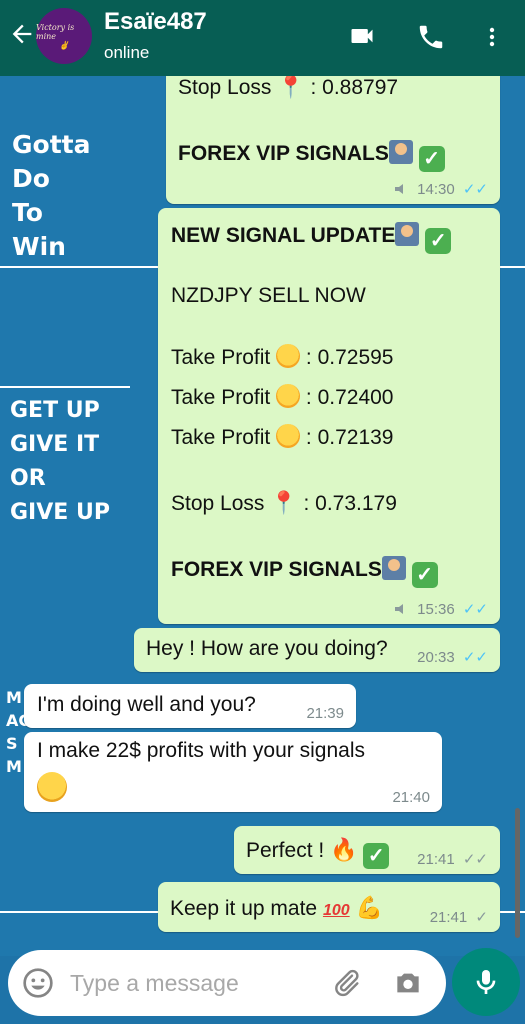 This screenshot has height=1024, width=525. What do you see at coordinates (22, 34) in the screenshot?
I see `arrow-left-icon` at bounding box center [22, 34].